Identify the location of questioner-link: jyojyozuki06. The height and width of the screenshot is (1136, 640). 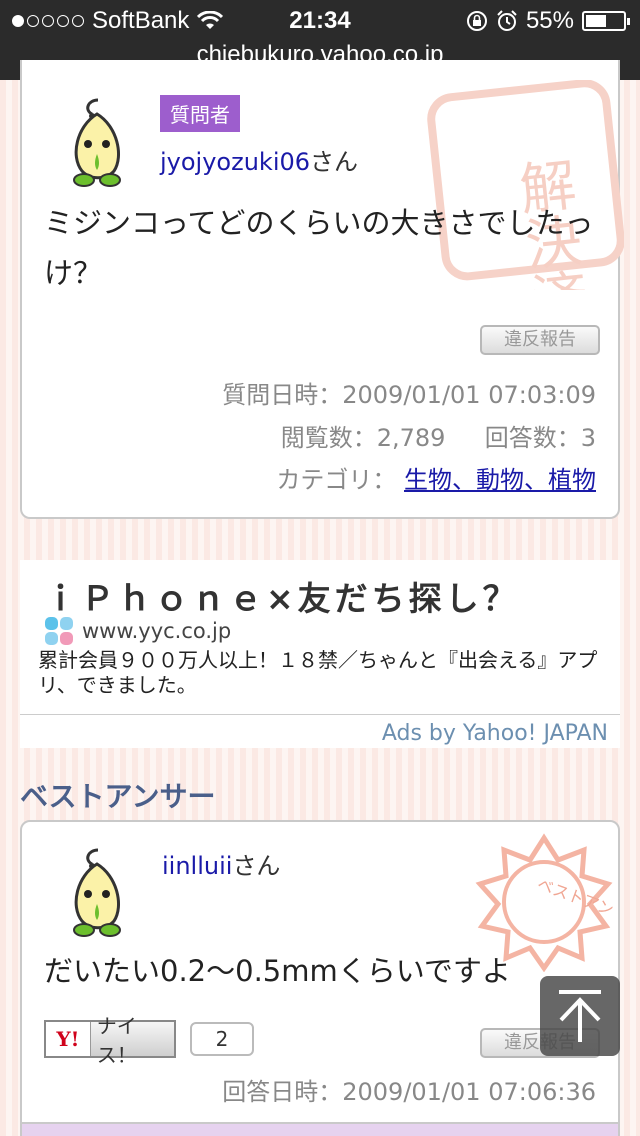
(235, 162).